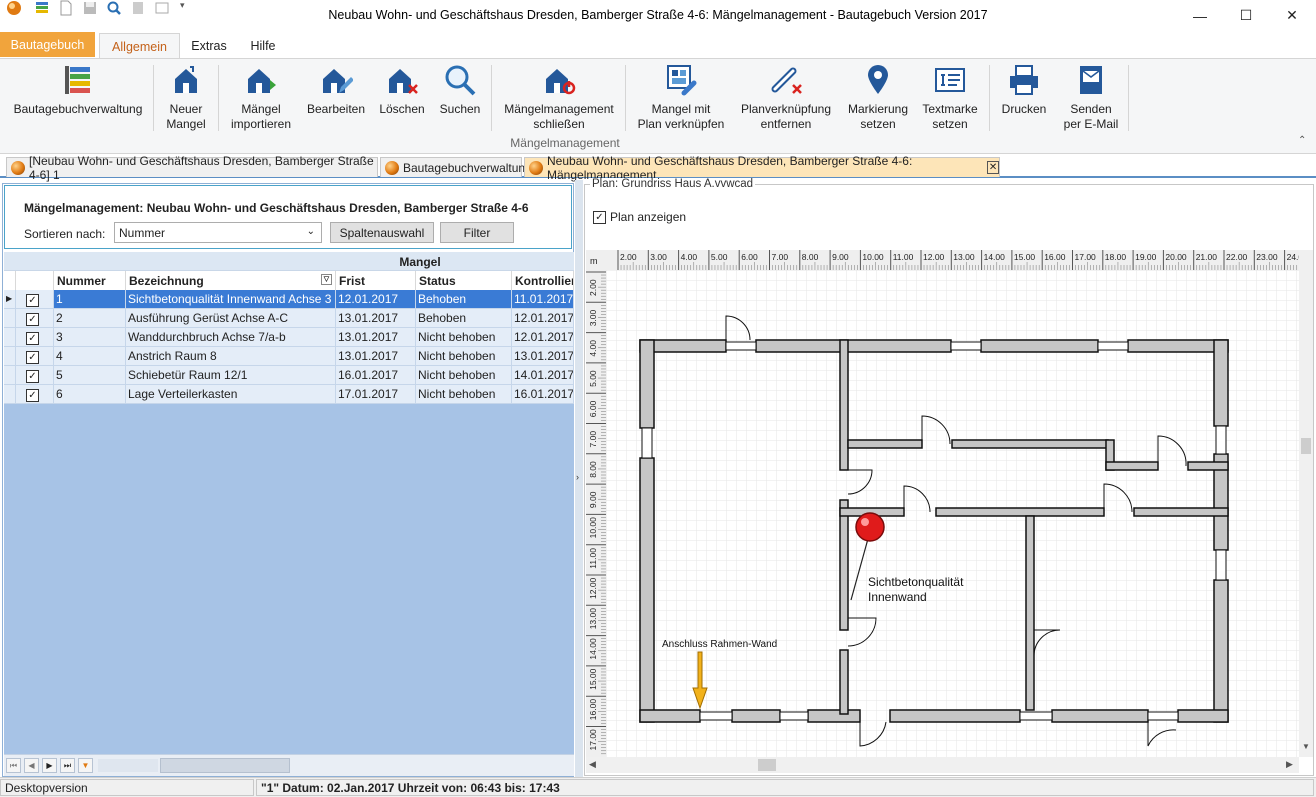 The height and width of the screenshot is (797, 1316). What do you see at coordinates (13, 765) in the screenshot?
I see `first-record-icon: ⏮` at bounding box center [13, 765].